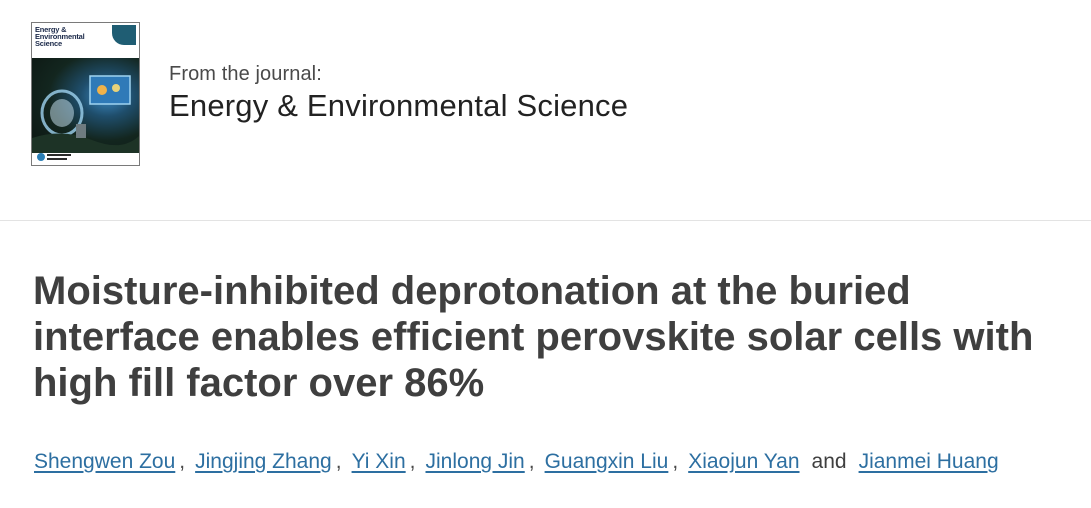  I want to click on cover-artwork, so click(85, 105).